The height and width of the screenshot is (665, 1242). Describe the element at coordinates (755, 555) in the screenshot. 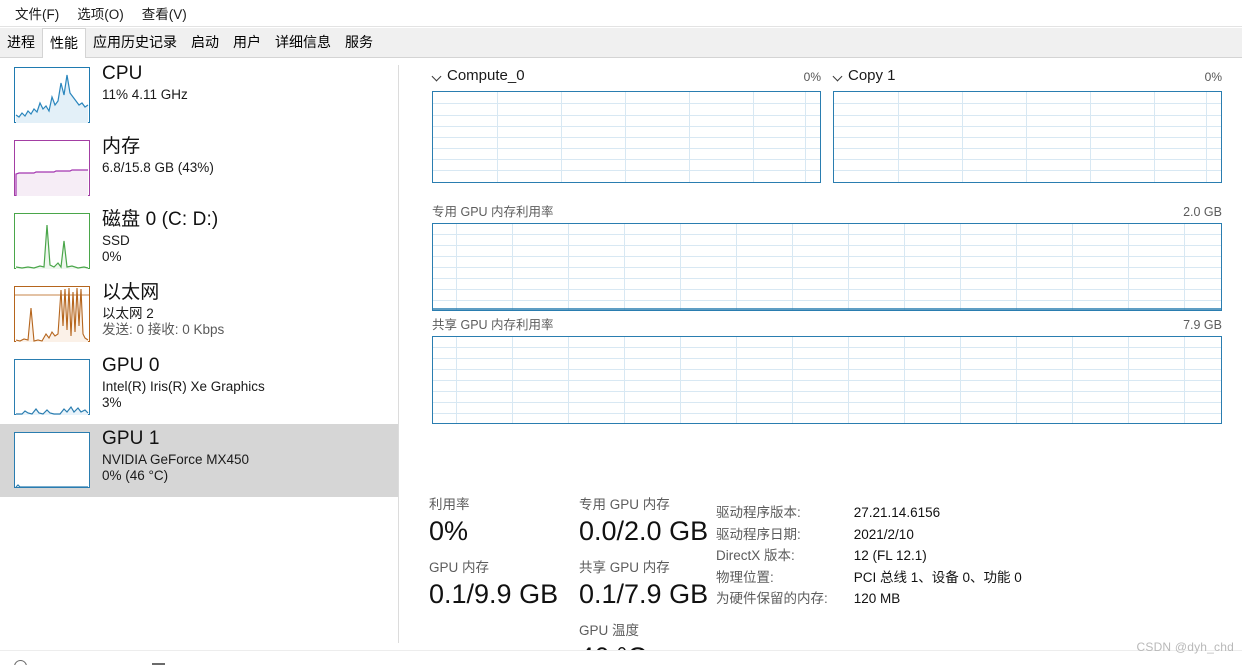

I see `info-key-directx-version: DirectX 版本:` at that location.